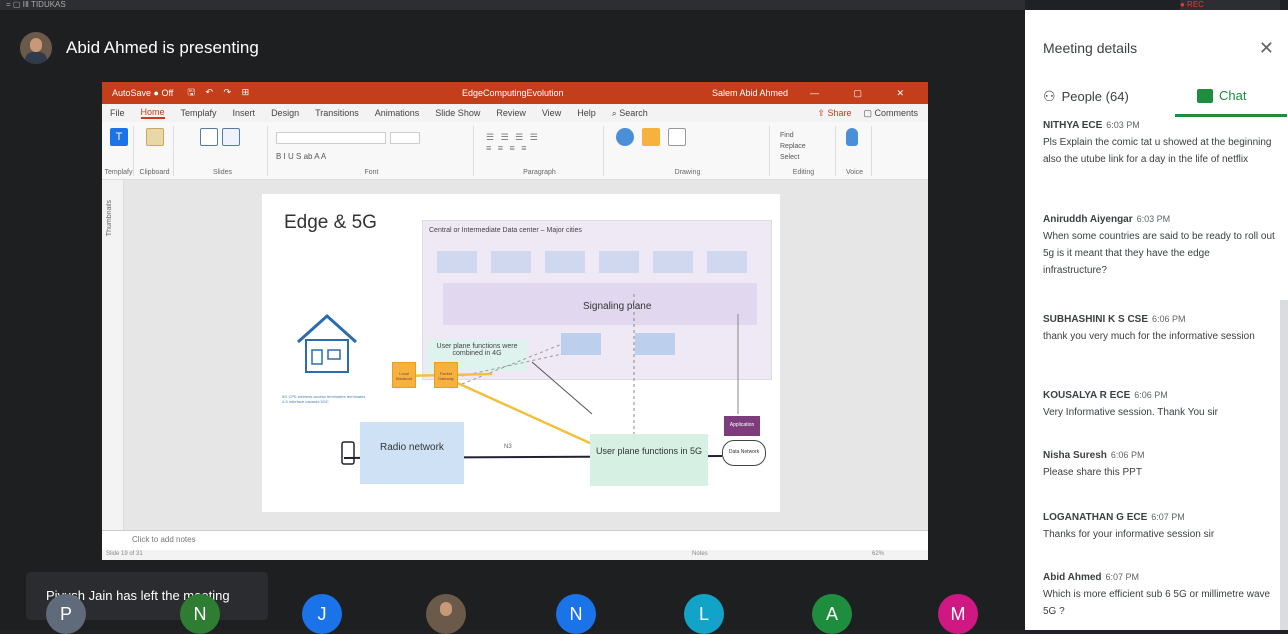 This screenshot has height=634, width=1288. I want to click on menu-design: Design, so click(285, 113).